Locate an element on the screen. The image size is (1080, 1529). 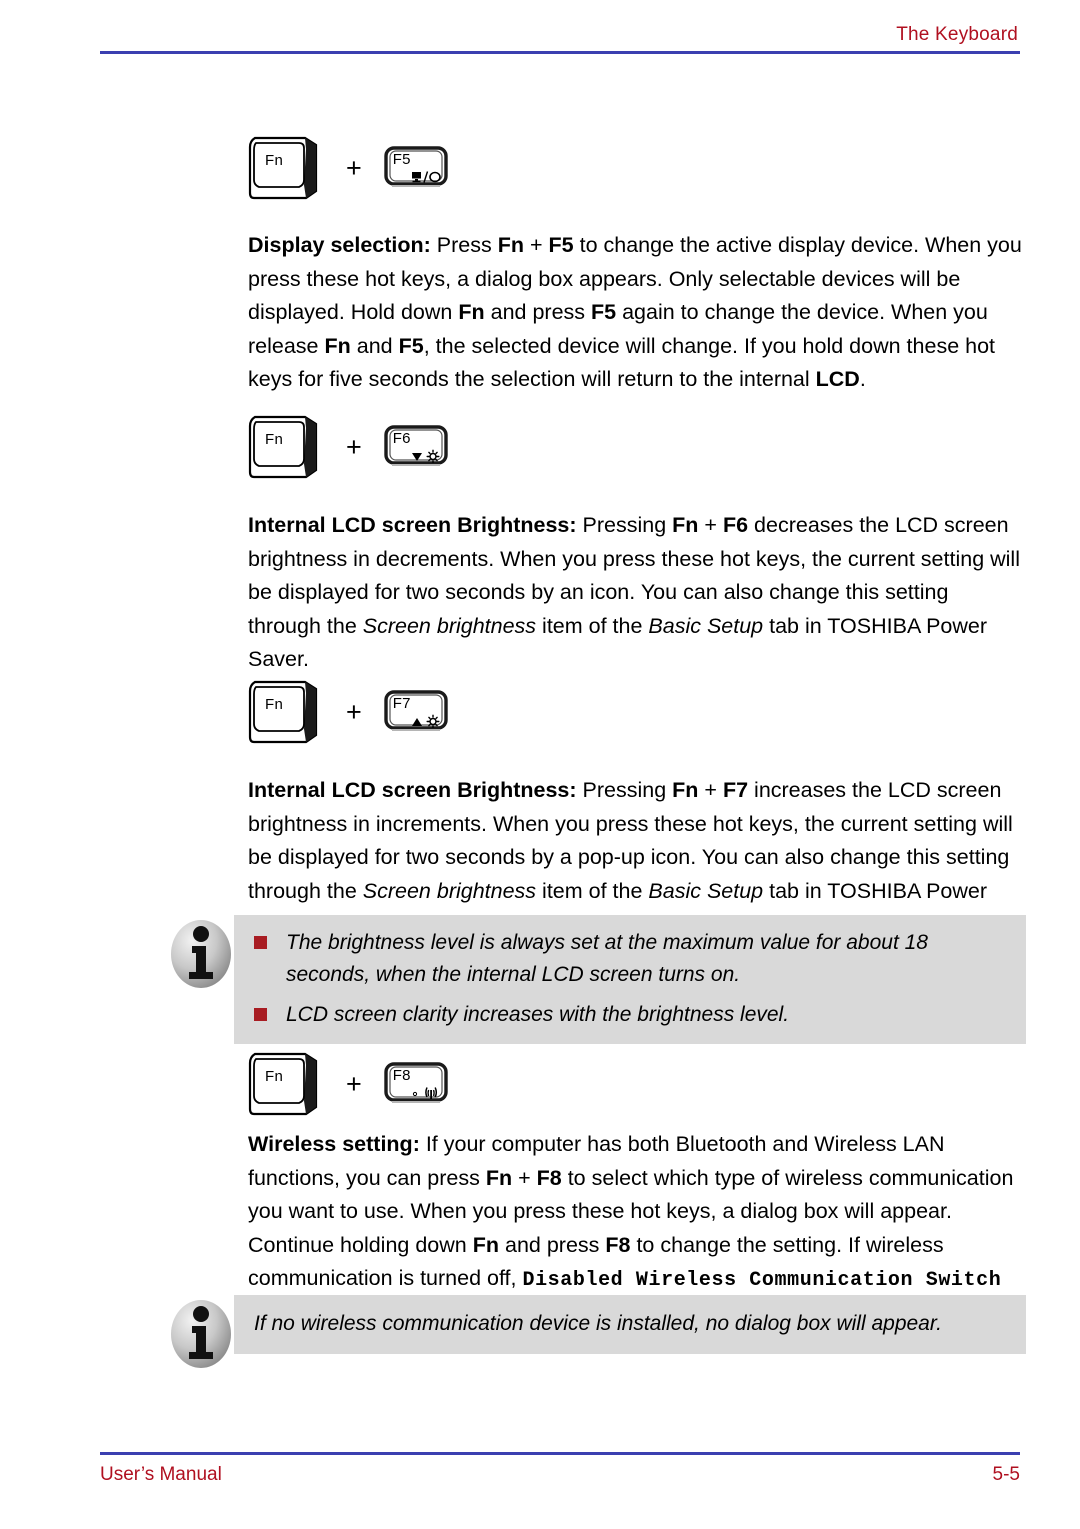
brightness-decrease-icon is located at coordinates (426, 454).